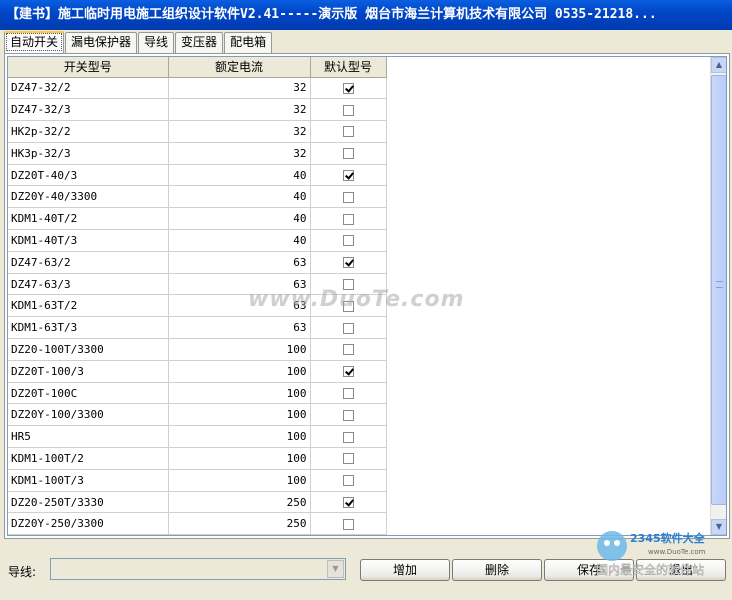  Describe the element at coordinates (88, 523) in the screenshot. I see `cell-model: DZ20Y-250/3300` at that location.